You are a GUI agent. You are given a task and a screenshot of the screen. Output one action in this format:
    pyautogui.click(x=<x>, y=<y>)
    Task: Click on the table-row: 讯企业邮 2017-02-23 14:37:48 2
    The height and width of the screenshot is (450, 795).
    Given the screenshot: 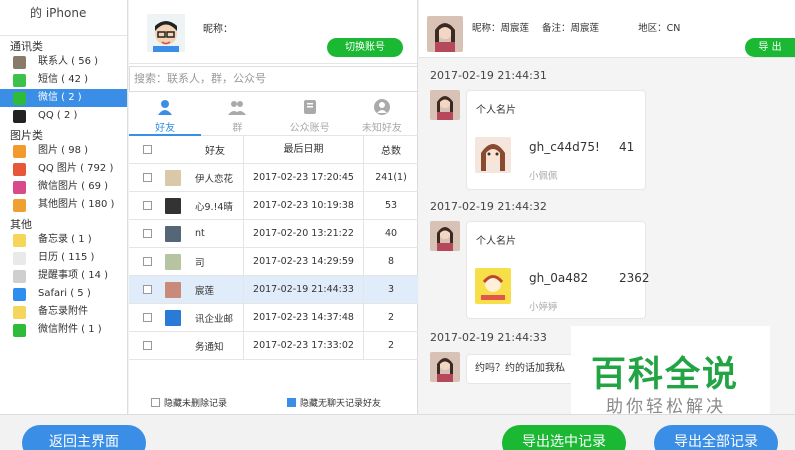 What is the action you would take?
    pyautogui.click(x=273, y=318)
    